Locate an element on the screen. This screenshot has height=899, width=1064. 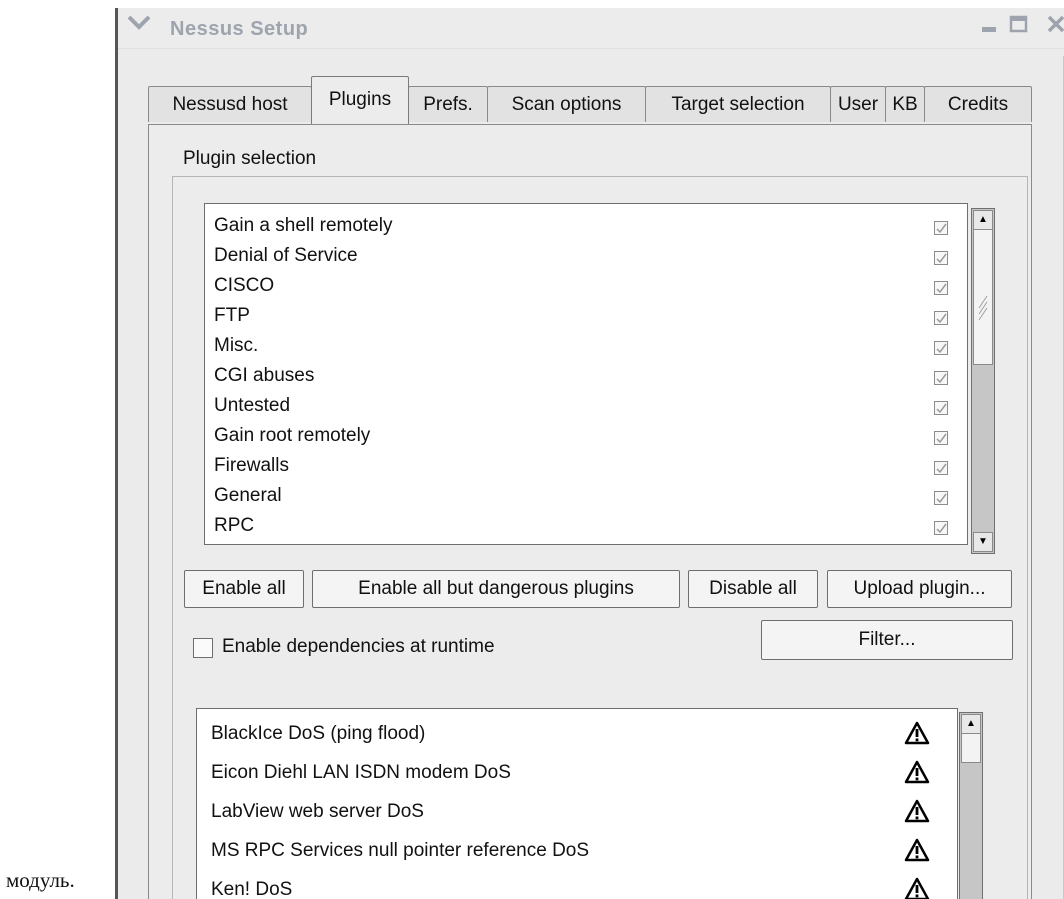
title-bar: Nessus Setup is located at coordinates (591, 28).